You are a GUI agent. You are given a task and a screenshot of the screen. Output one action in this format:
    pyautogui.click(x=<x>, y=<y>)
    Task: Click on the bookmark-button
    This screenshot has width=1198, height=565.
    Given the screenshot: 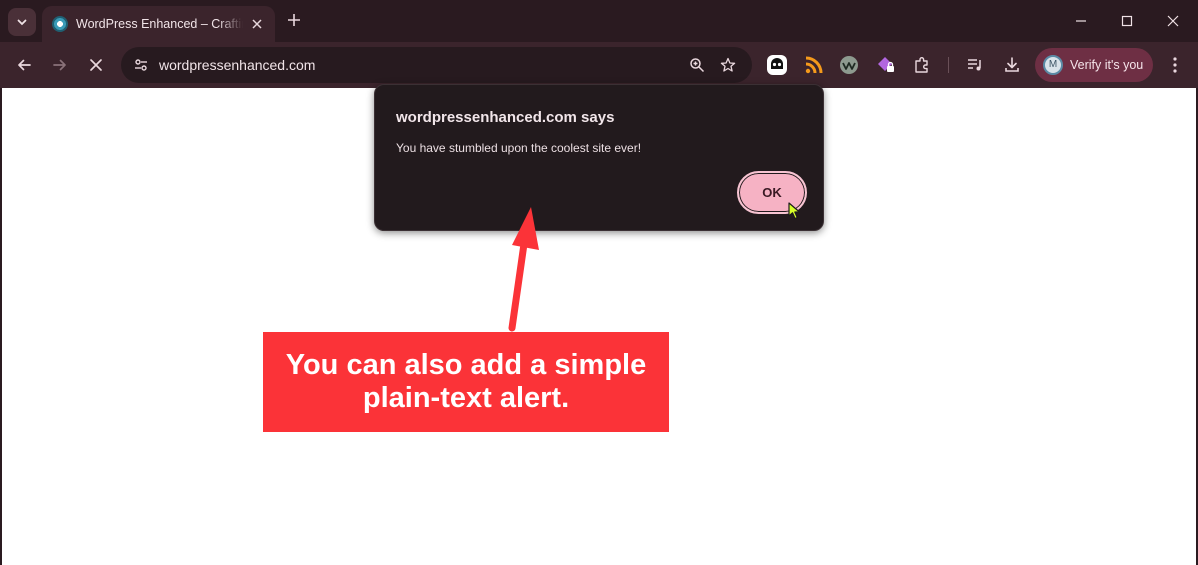 What is the action you would take?
    pyautogui.click(x=728, y=65)
    